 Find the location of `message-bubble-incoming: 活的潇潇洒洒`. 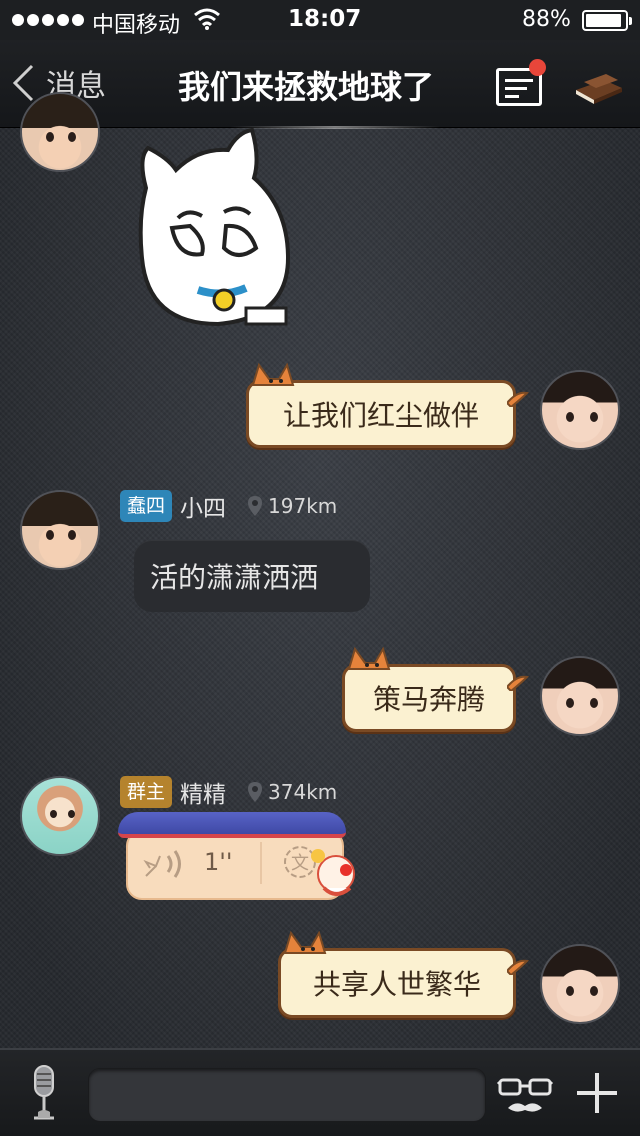

message-bubble-incoming: 活的潇潇洒洒 is located at coordinates (252, 576).